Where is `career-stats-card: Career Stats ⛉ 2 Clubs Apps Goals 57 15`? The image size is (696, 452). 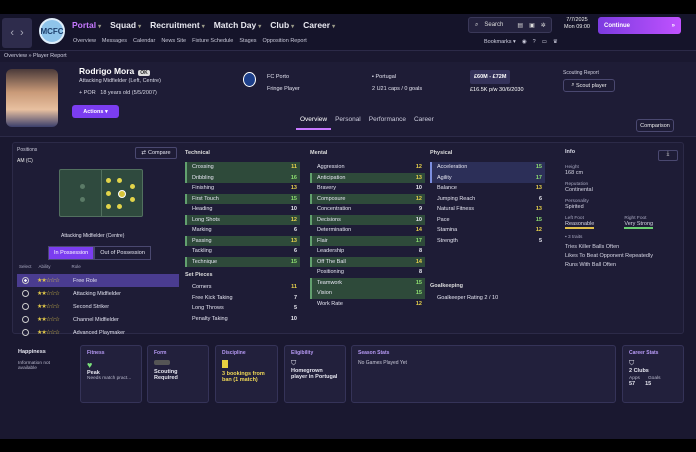
career-stats-card: Career Stats ⛉ 2 Clubs Apps Goals 57 15 is located at coordinates (653, 374).